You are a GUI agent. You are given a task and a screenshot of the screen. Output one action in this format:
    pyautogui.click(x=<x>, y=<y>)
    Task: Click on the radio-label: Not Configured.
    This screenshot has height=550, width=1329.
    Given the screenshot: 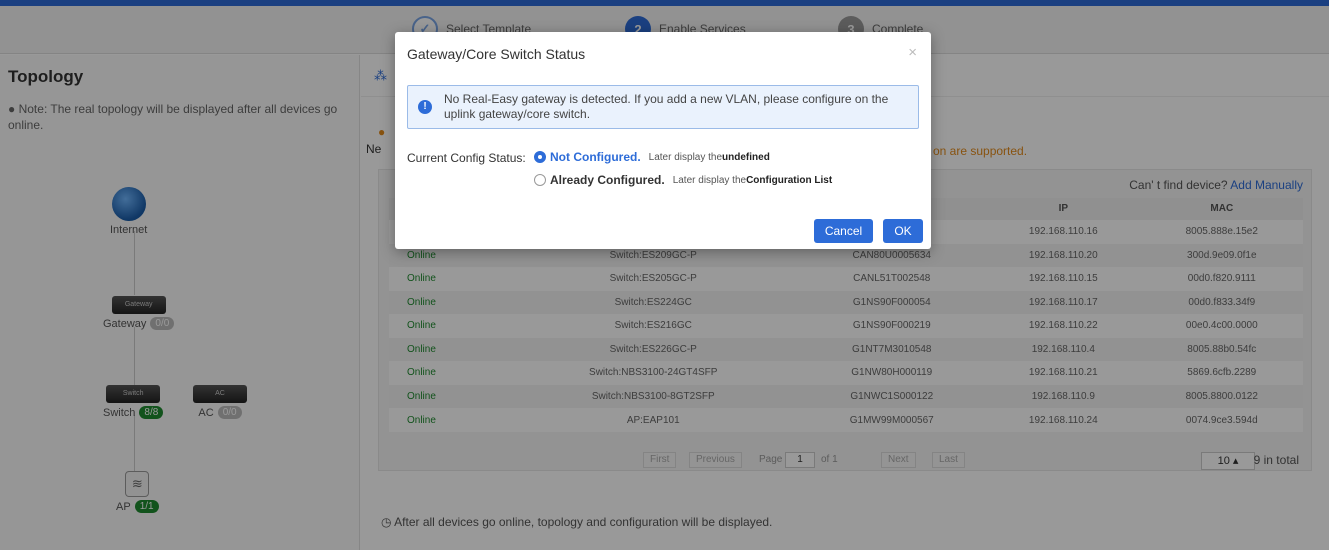 What is the action you would take?
    pyautogui.click(x=595, y=157)
    